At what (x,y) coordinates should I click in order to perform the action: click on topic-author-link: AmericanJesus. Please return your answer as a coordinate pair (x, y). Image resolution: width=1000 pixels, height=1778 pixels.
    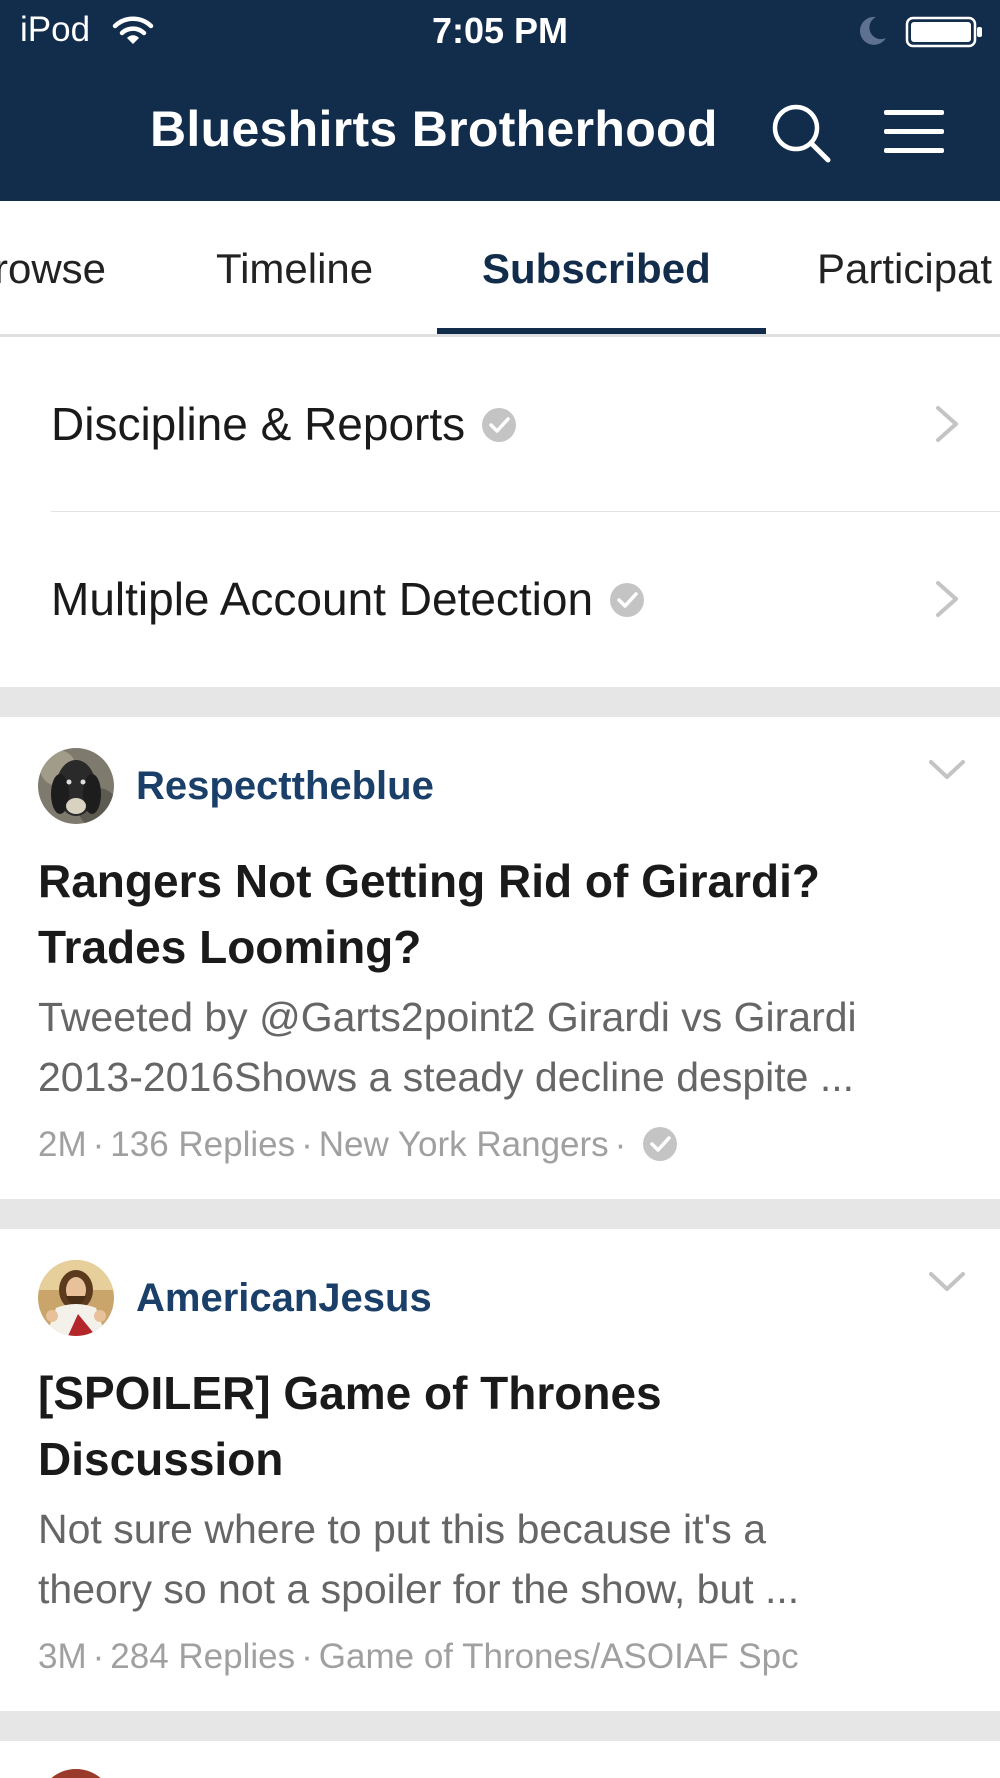
    Looking at the image, I should click on (284, 1298).